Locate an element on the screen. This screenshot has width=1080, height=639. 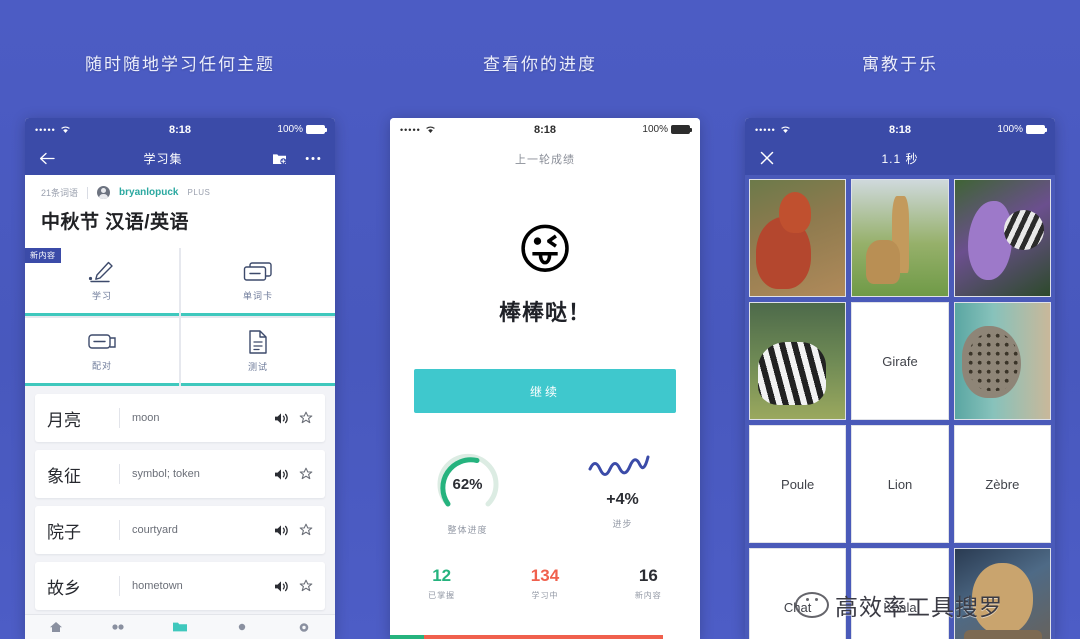
counter-mastered: 12 已掌握 is located at coordinates (441, 583).